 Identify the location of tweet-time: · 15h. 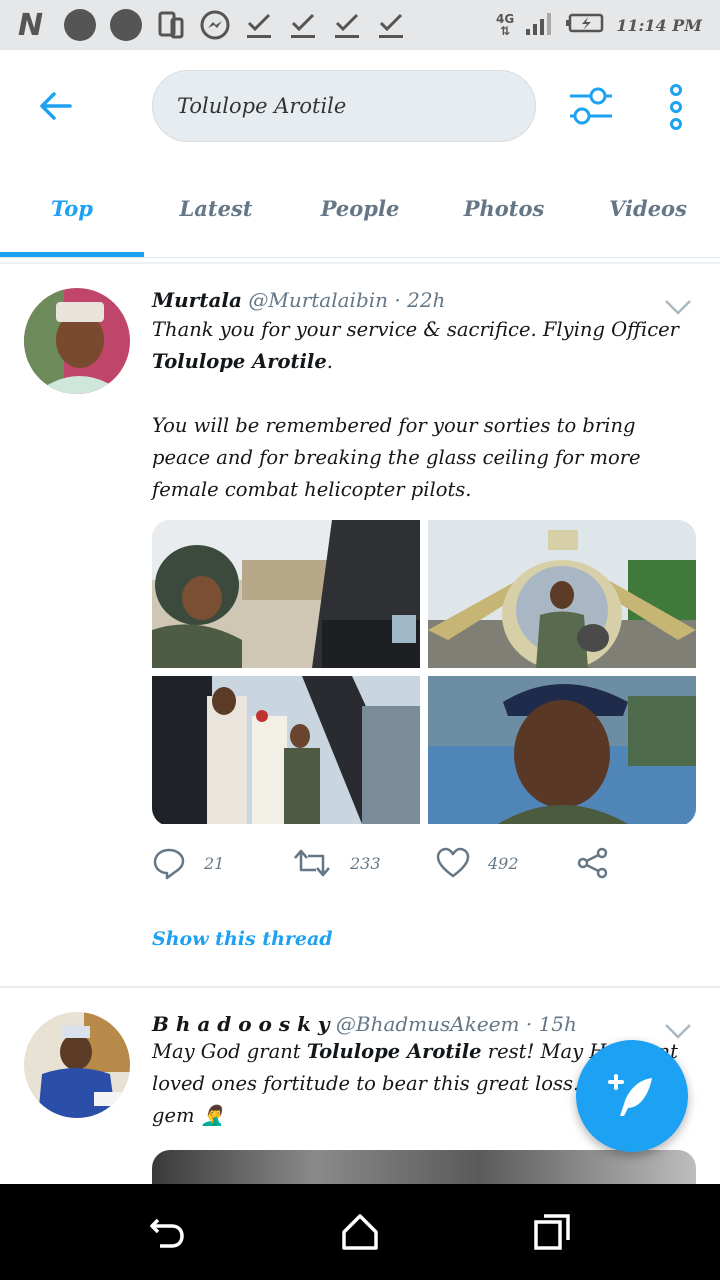
(551, 1024).